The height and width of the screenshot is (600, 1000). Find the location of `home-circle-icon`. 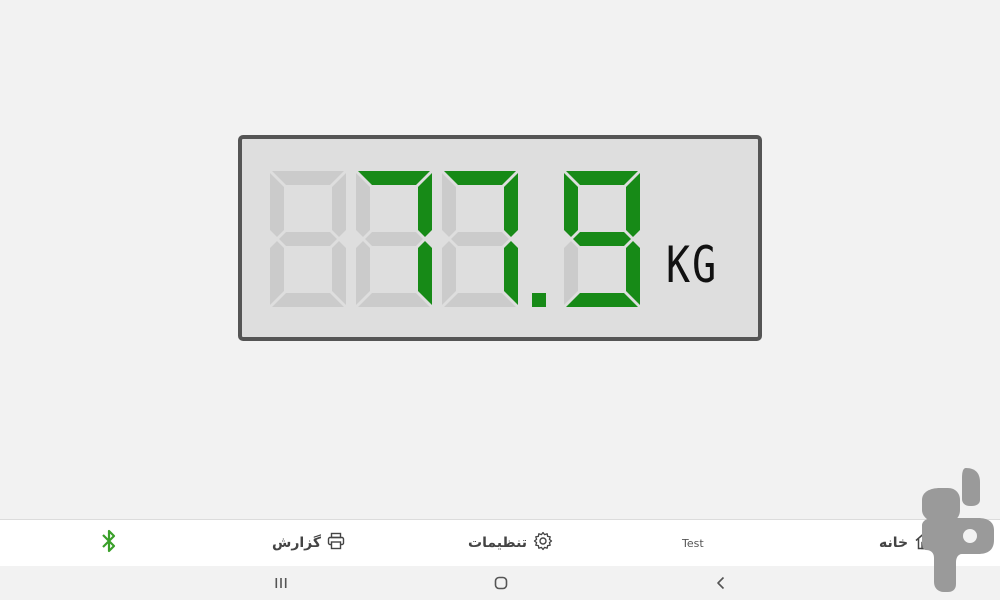

home-circle-icon is located at coordinates (501, 583).